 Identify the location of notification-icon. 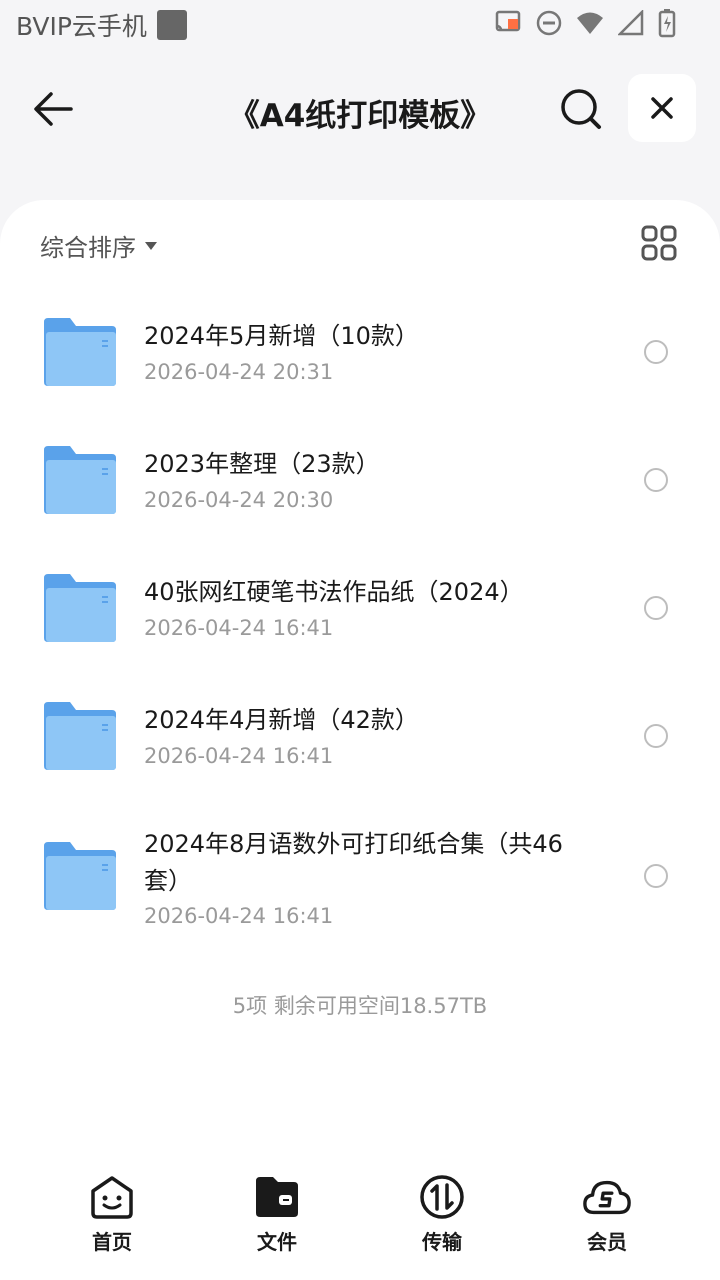
(171, 25).